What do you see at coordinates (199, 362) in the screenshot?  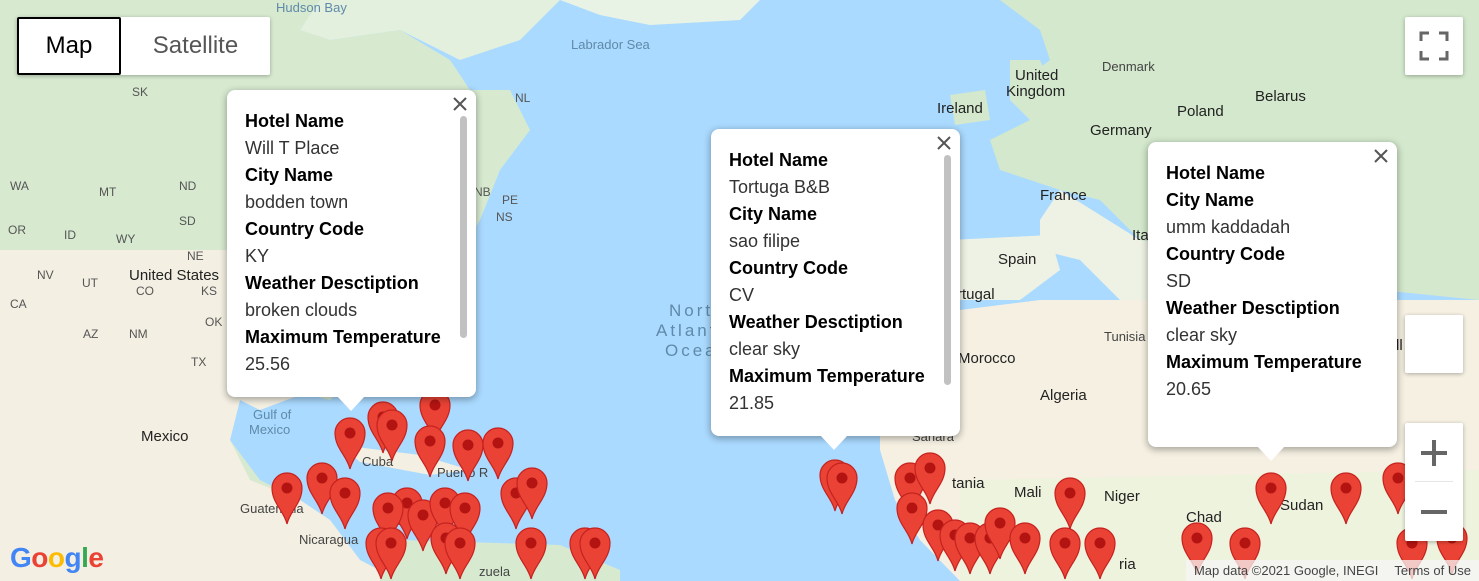 I see `label-tx: TX` at bounding box center [199, 362].